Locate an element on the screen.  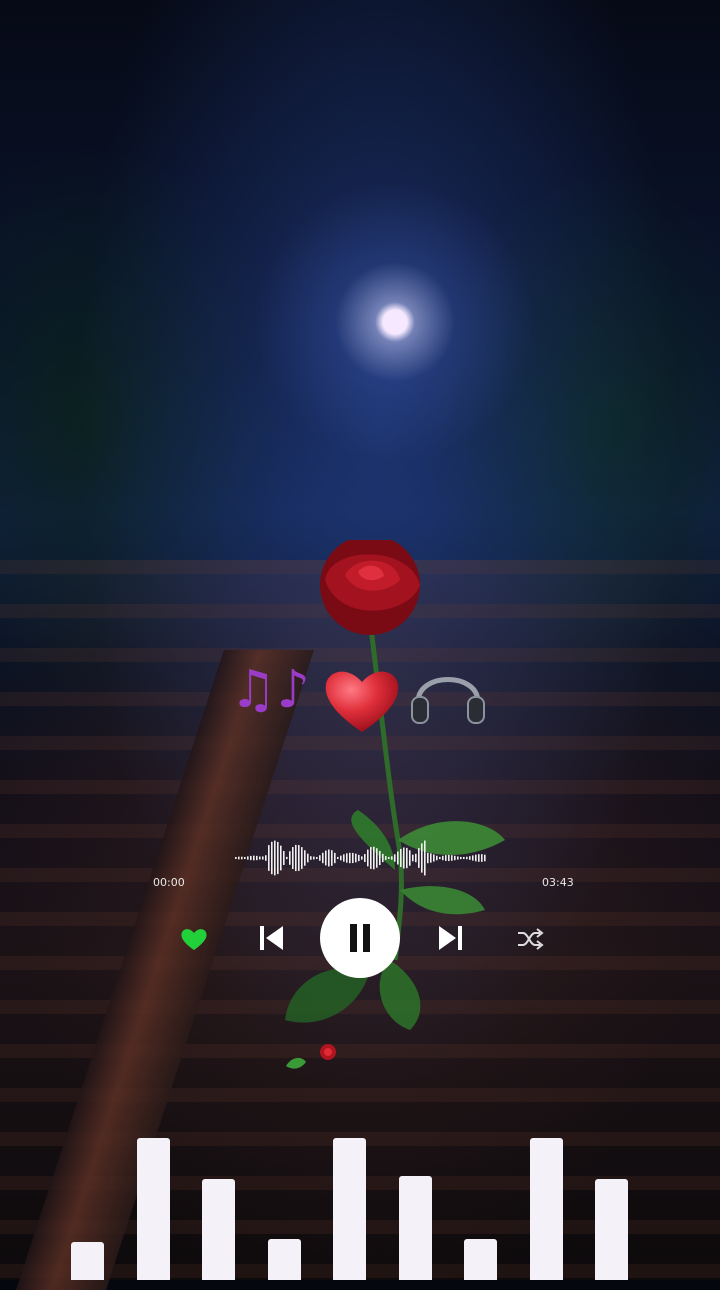
pause-icon is located at coordinates (360, 938).